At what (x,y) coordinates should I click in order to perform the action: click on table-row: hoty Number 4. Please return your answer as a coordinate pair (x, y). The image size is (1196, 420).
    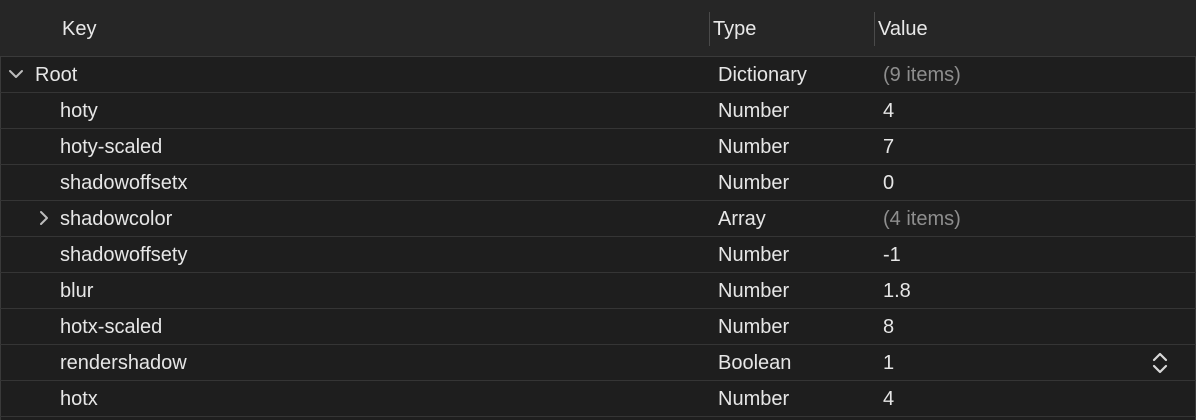
    Looking at the image, I should click on (598, 111).